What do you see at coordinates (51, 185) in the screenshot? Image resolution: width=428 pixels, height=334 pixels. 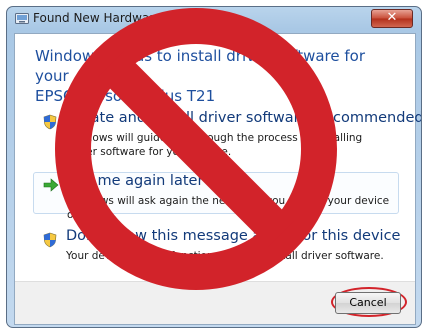 I see `green-arrow-icon` at bounding box center [51, 185].